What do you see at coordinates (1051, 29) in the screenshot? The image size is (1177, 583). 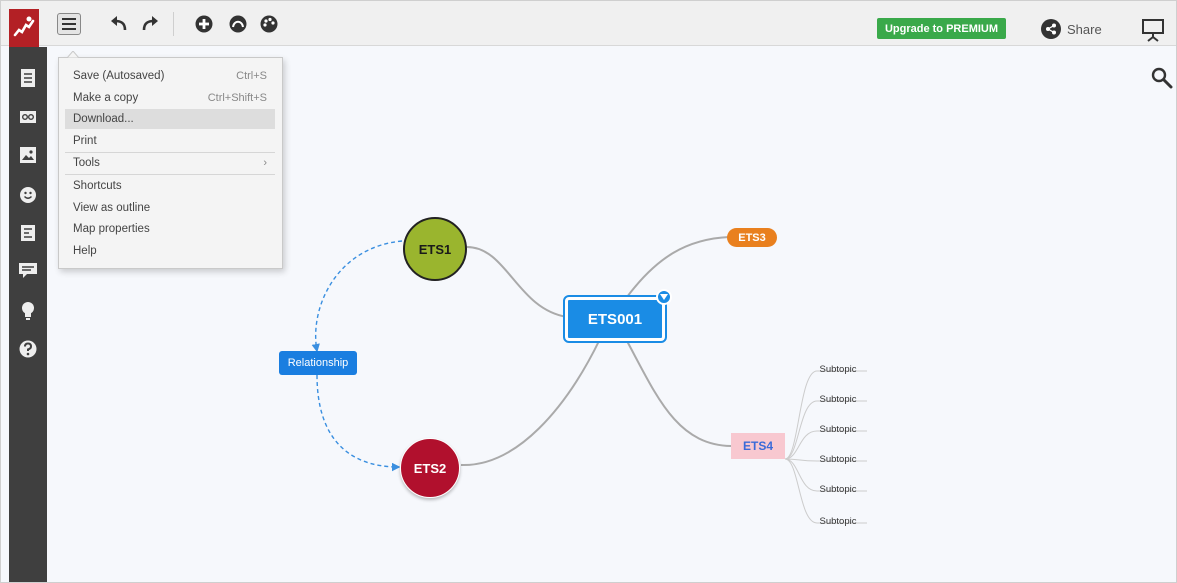 I see `share-icon` at bounding box center [1051, 29].